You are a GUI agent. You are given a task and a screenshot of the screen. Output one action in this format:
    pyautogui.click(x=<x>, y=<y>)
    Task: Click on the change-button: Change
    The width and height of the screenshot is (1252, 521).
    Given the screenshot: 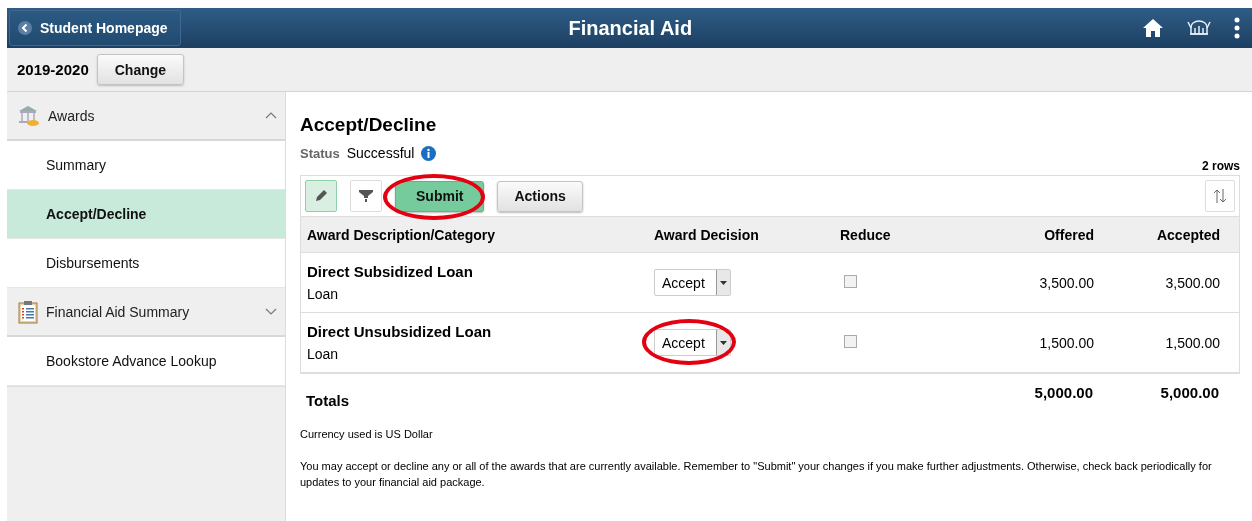 What is the action you would take?
    pyautogui.click(x=140, y=69)
    